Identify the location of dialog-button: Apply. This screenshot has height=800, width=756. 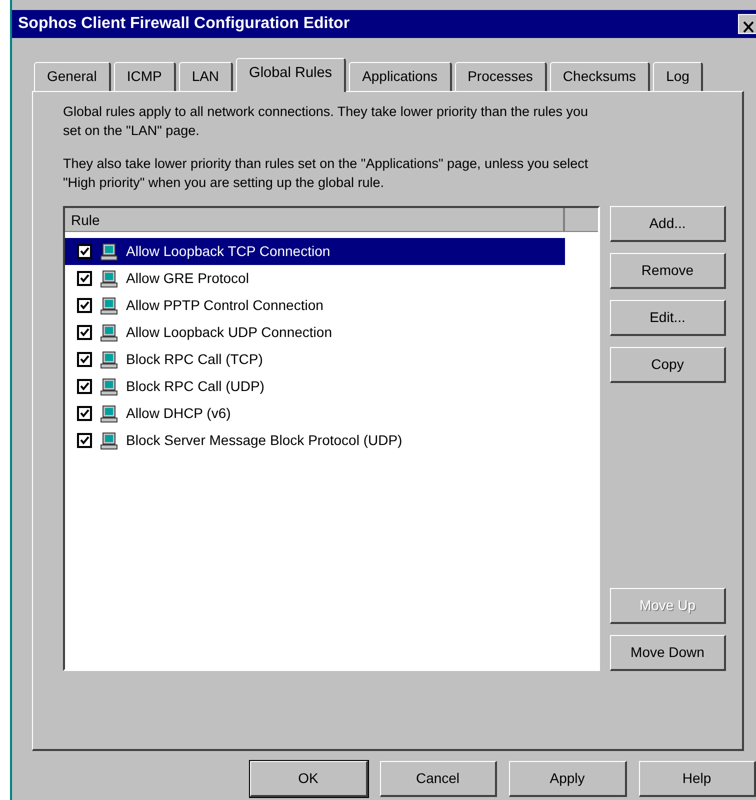
(567, 779).